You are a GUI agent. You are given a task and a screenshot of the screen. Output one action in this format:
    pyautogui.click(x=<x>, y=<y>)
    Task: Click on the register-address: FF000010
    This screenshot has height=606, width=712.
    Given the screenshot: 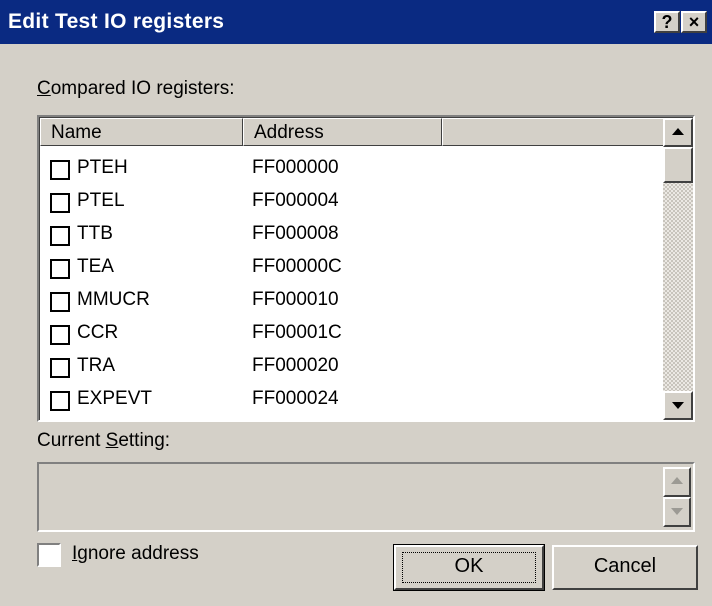 What is the action you would take?
    pyautogui.click(x=295, y=299)
    